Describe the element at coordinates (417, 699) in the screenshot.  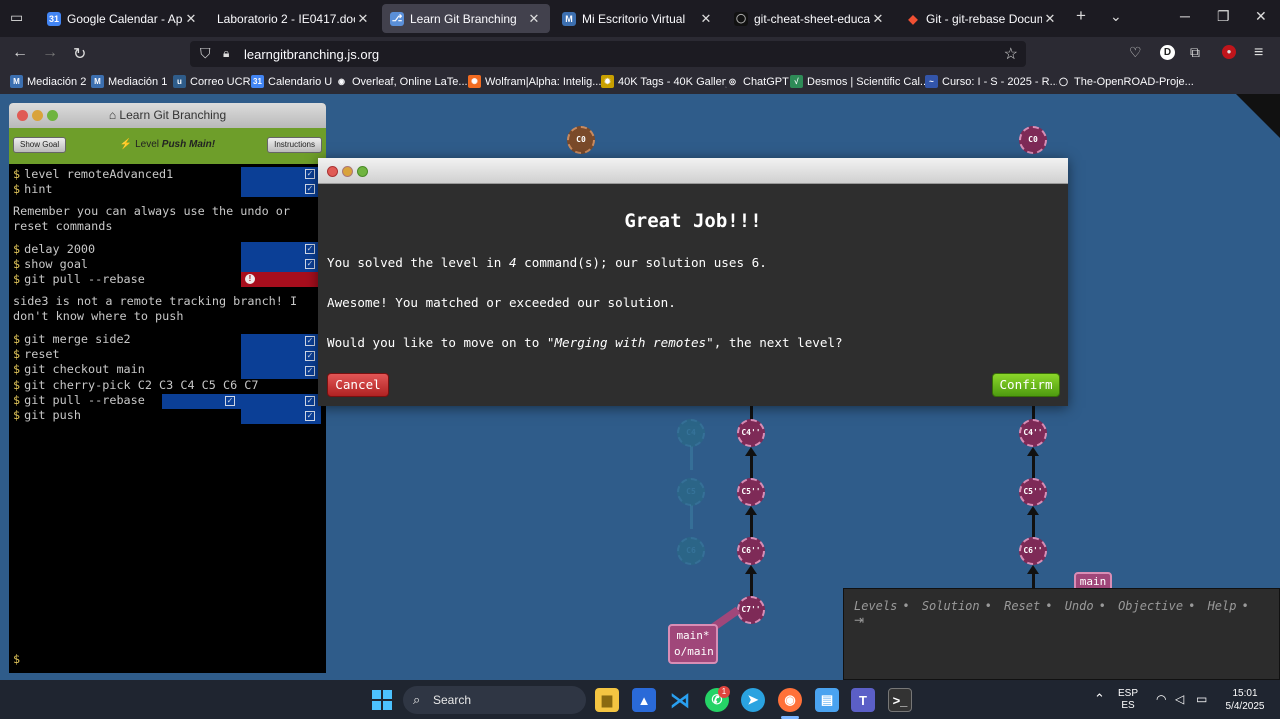
I see `search-icon: ⌕` at that location.